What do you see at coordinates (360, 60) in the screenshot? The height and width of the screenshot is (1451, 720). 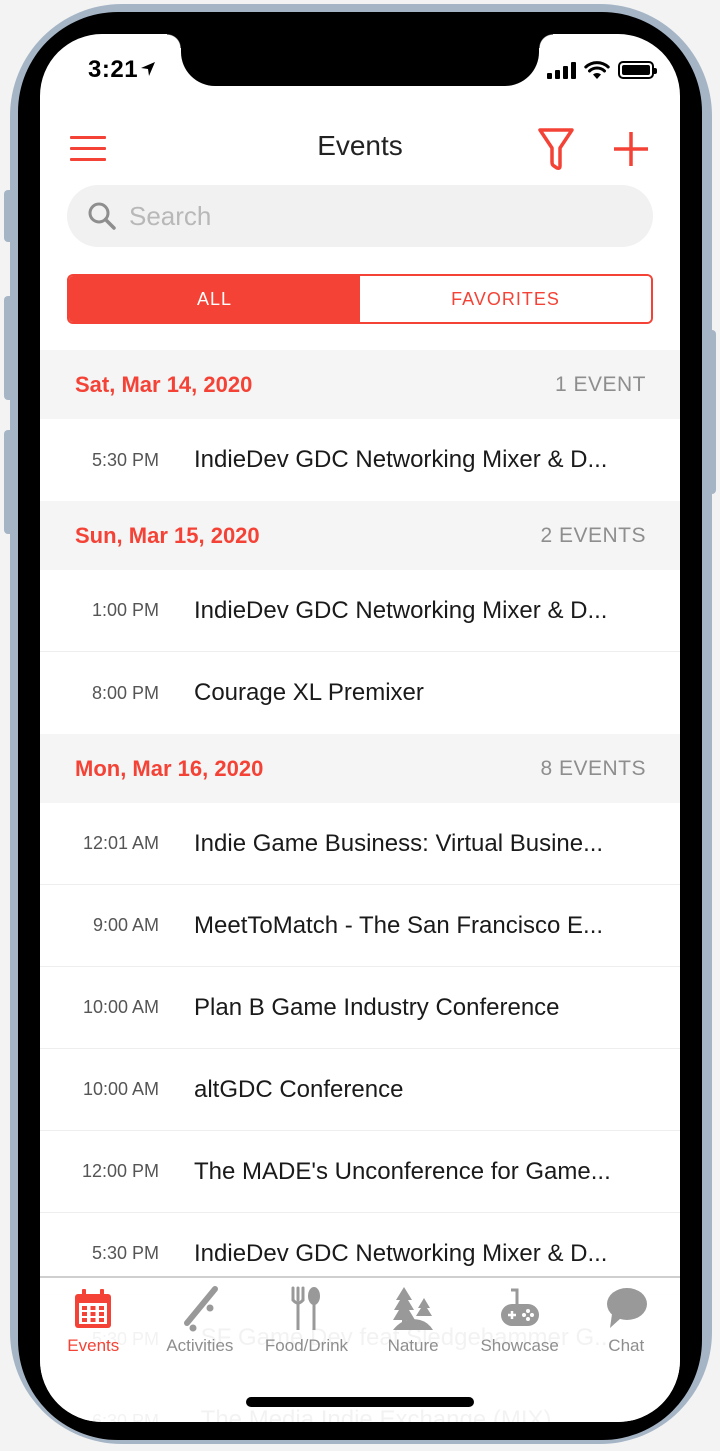 I see `phone-notch` at bounding box center [360, 60].